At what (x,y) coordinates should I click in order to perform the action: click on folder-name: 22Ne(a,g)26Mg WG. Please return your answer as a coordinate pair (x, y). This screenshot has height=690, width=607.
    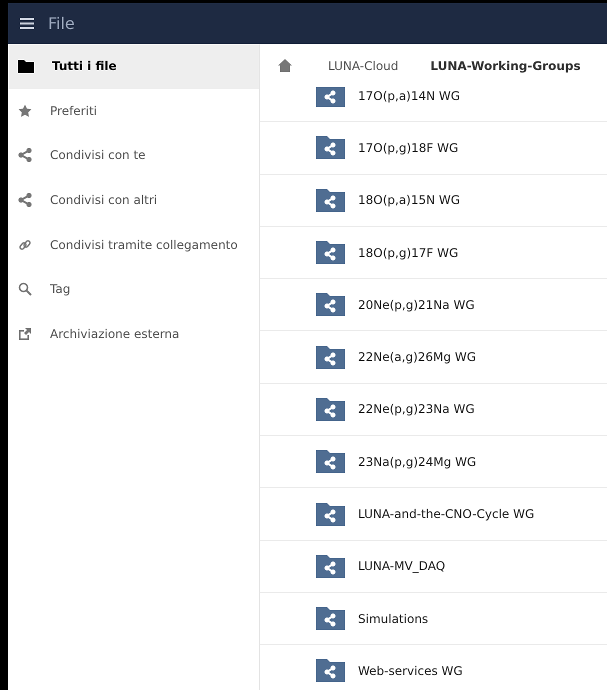
    Looking at the image, I should click on (417, 357).